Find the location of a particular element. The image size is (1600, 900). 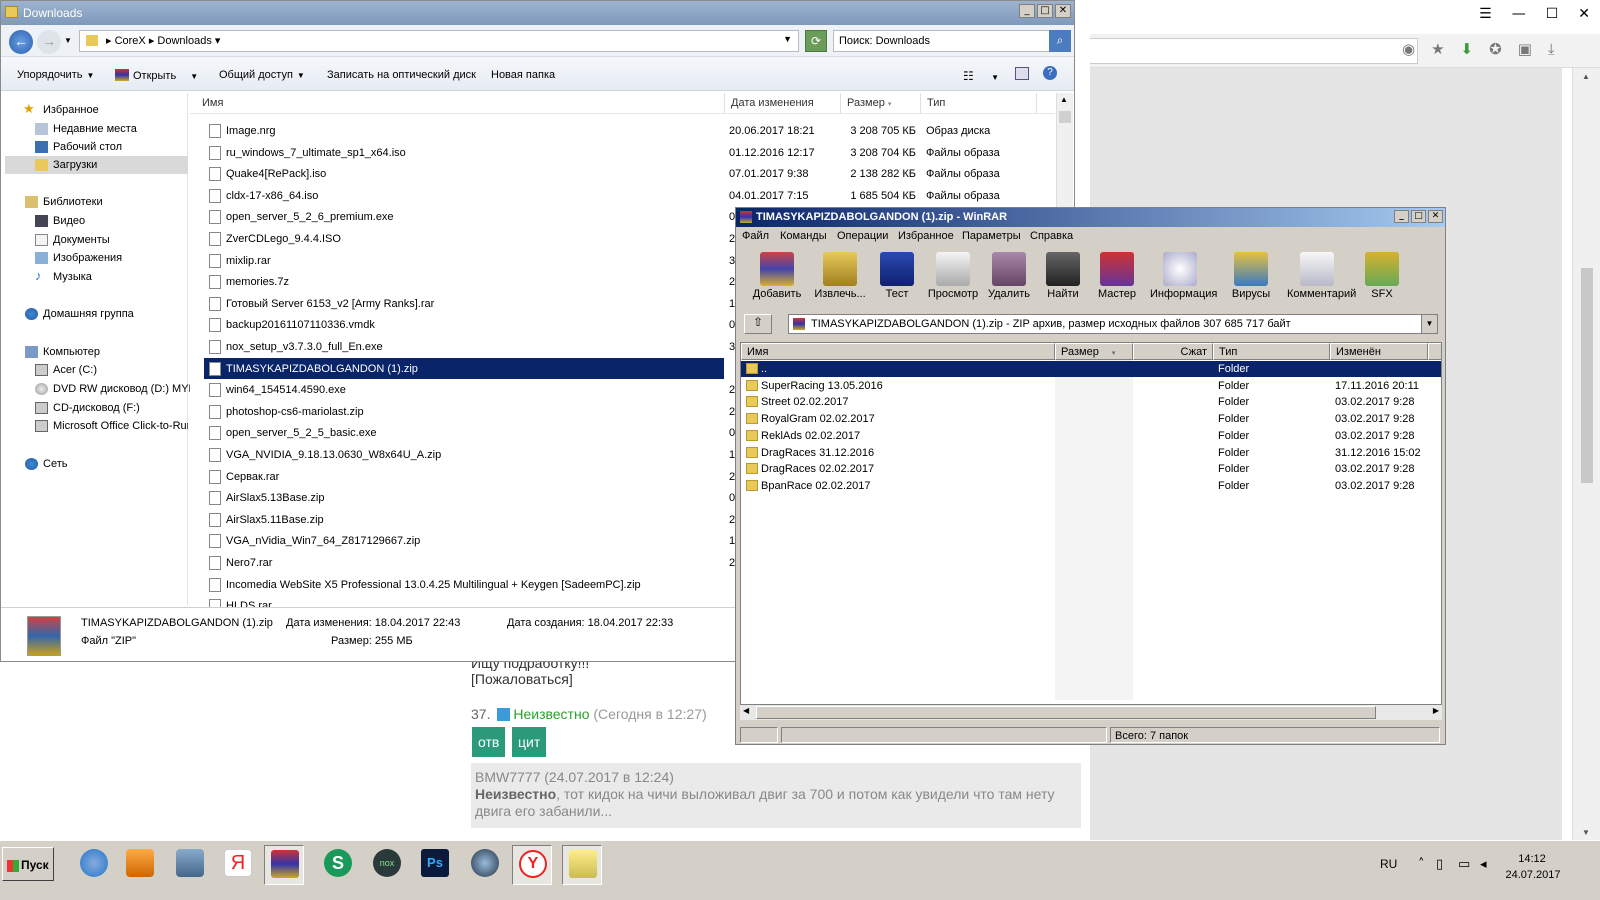

taskbar-media is located at coordinates (140, 865).